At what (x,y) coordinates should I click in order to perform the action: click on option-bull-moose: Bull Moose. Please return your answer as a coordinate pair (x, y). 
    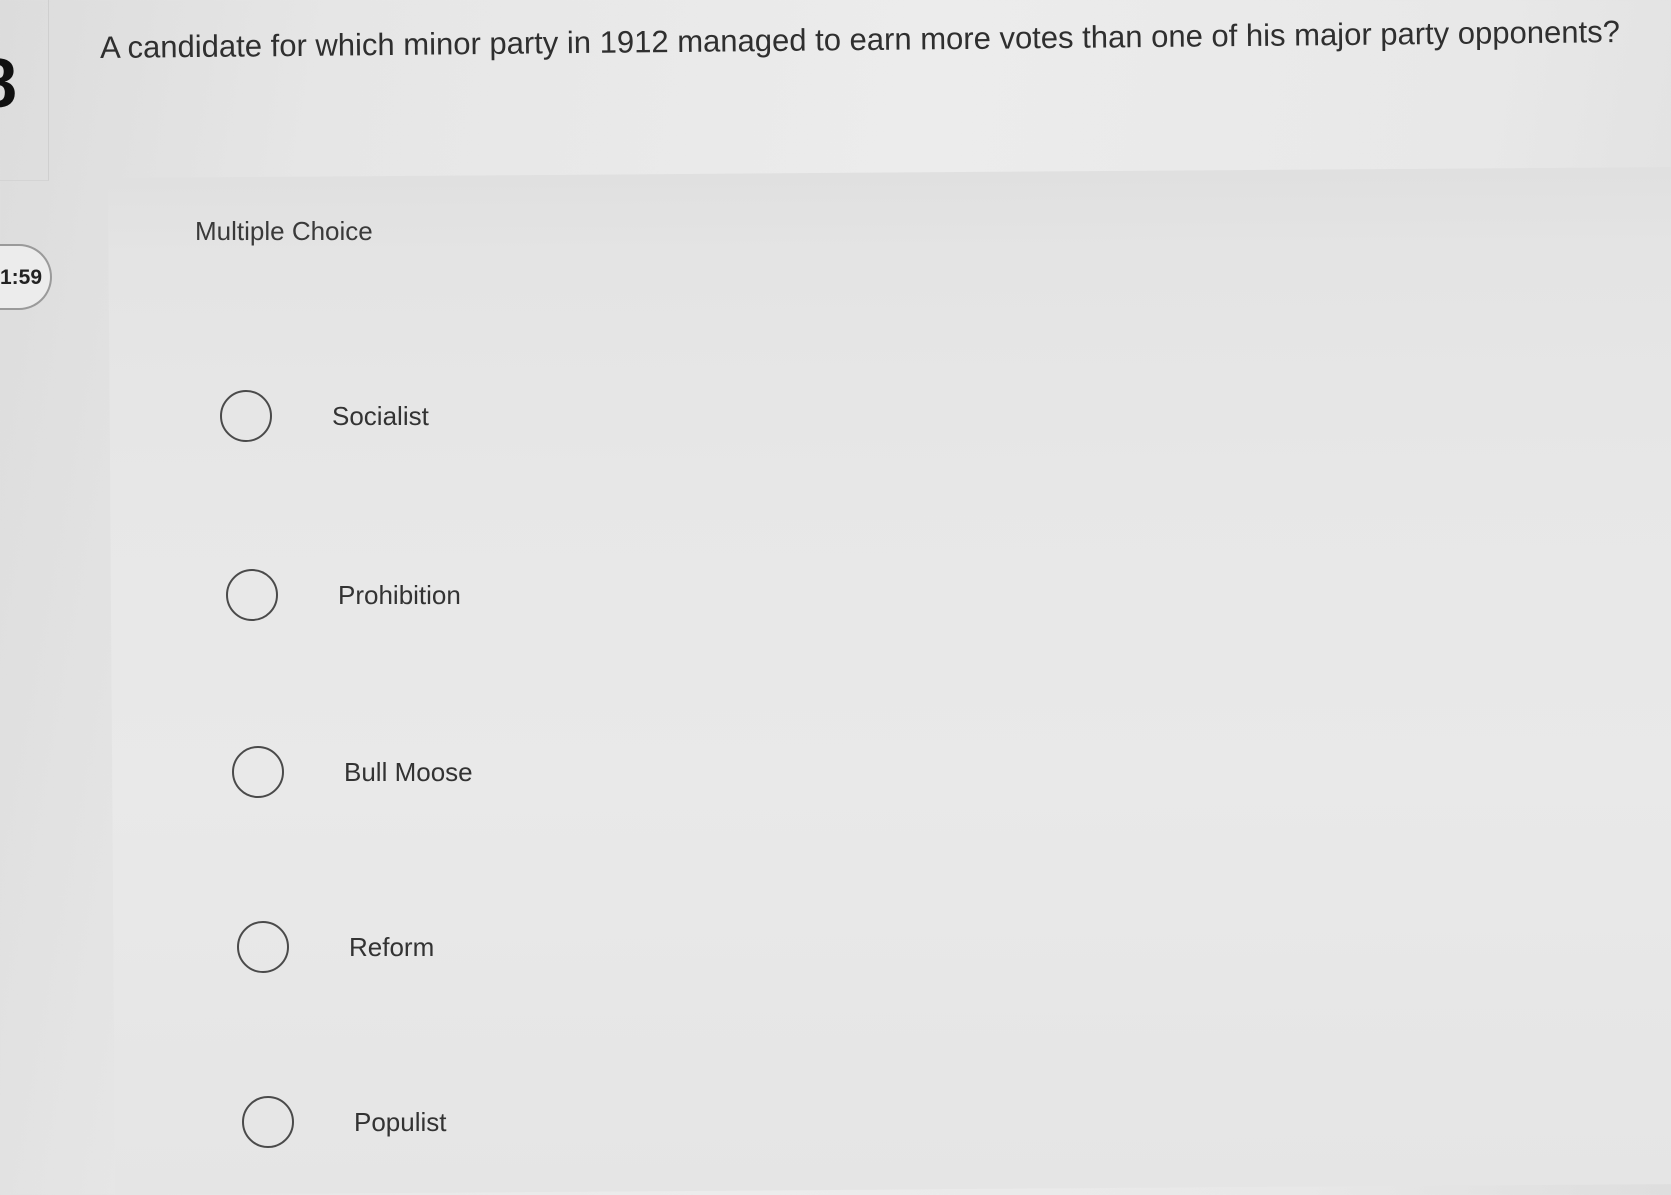
    Looking at the image, I should click on (352, 772).